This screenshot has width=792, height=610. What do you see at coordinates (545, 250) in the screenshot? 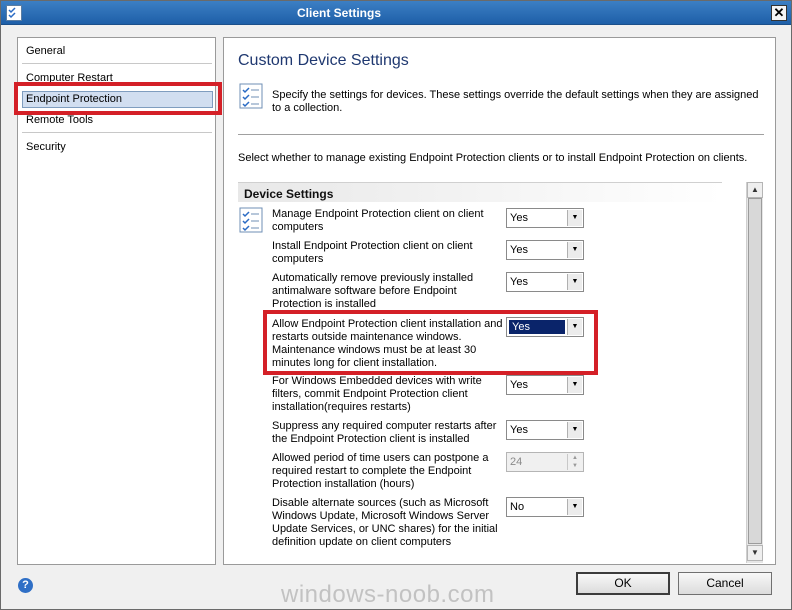
I see `install-ep-client-dropdown: Yes ▼` at bounding box center [545, 250].